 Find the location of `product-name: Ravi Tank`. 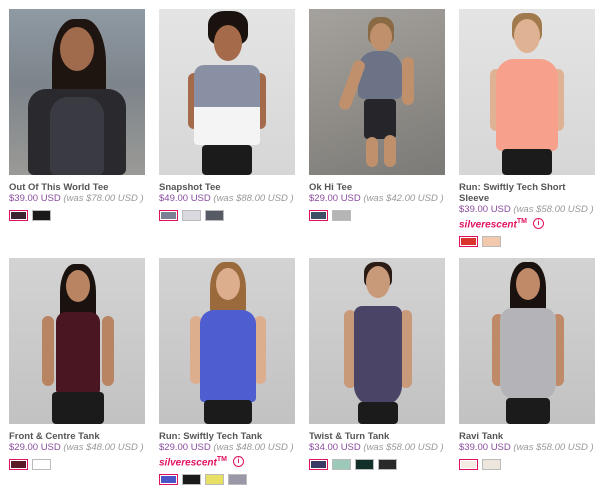

product-name: Ravi Tank is located at coordinates (527, 436).